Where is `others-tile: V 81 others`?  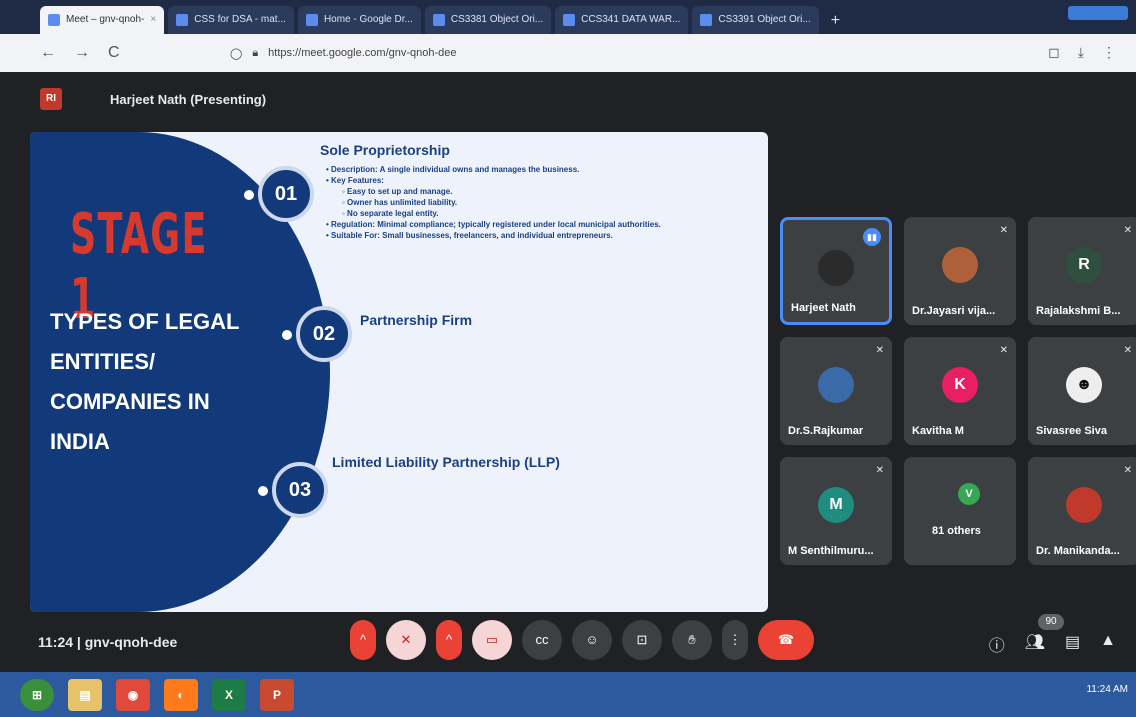
others-tile: V 81 others is located at coordinates (960, 511).